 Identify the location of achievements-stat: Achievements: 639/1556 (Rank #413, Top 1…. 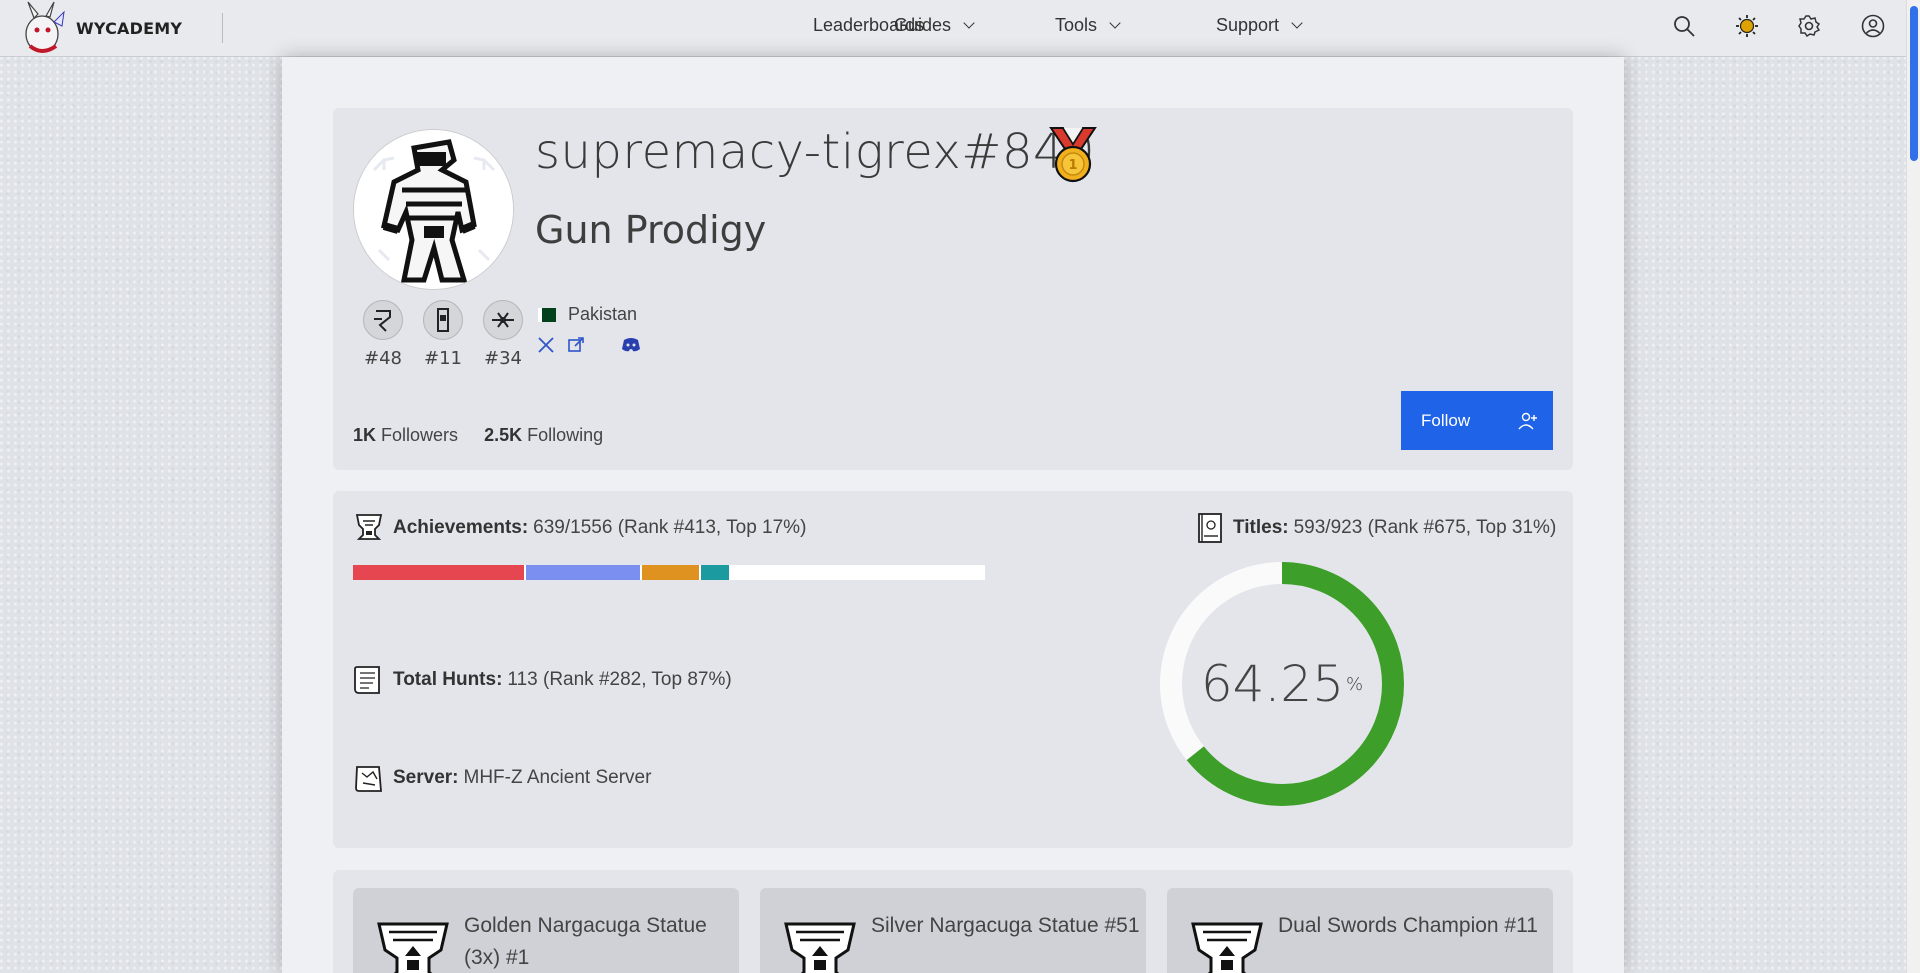
(579, 528).